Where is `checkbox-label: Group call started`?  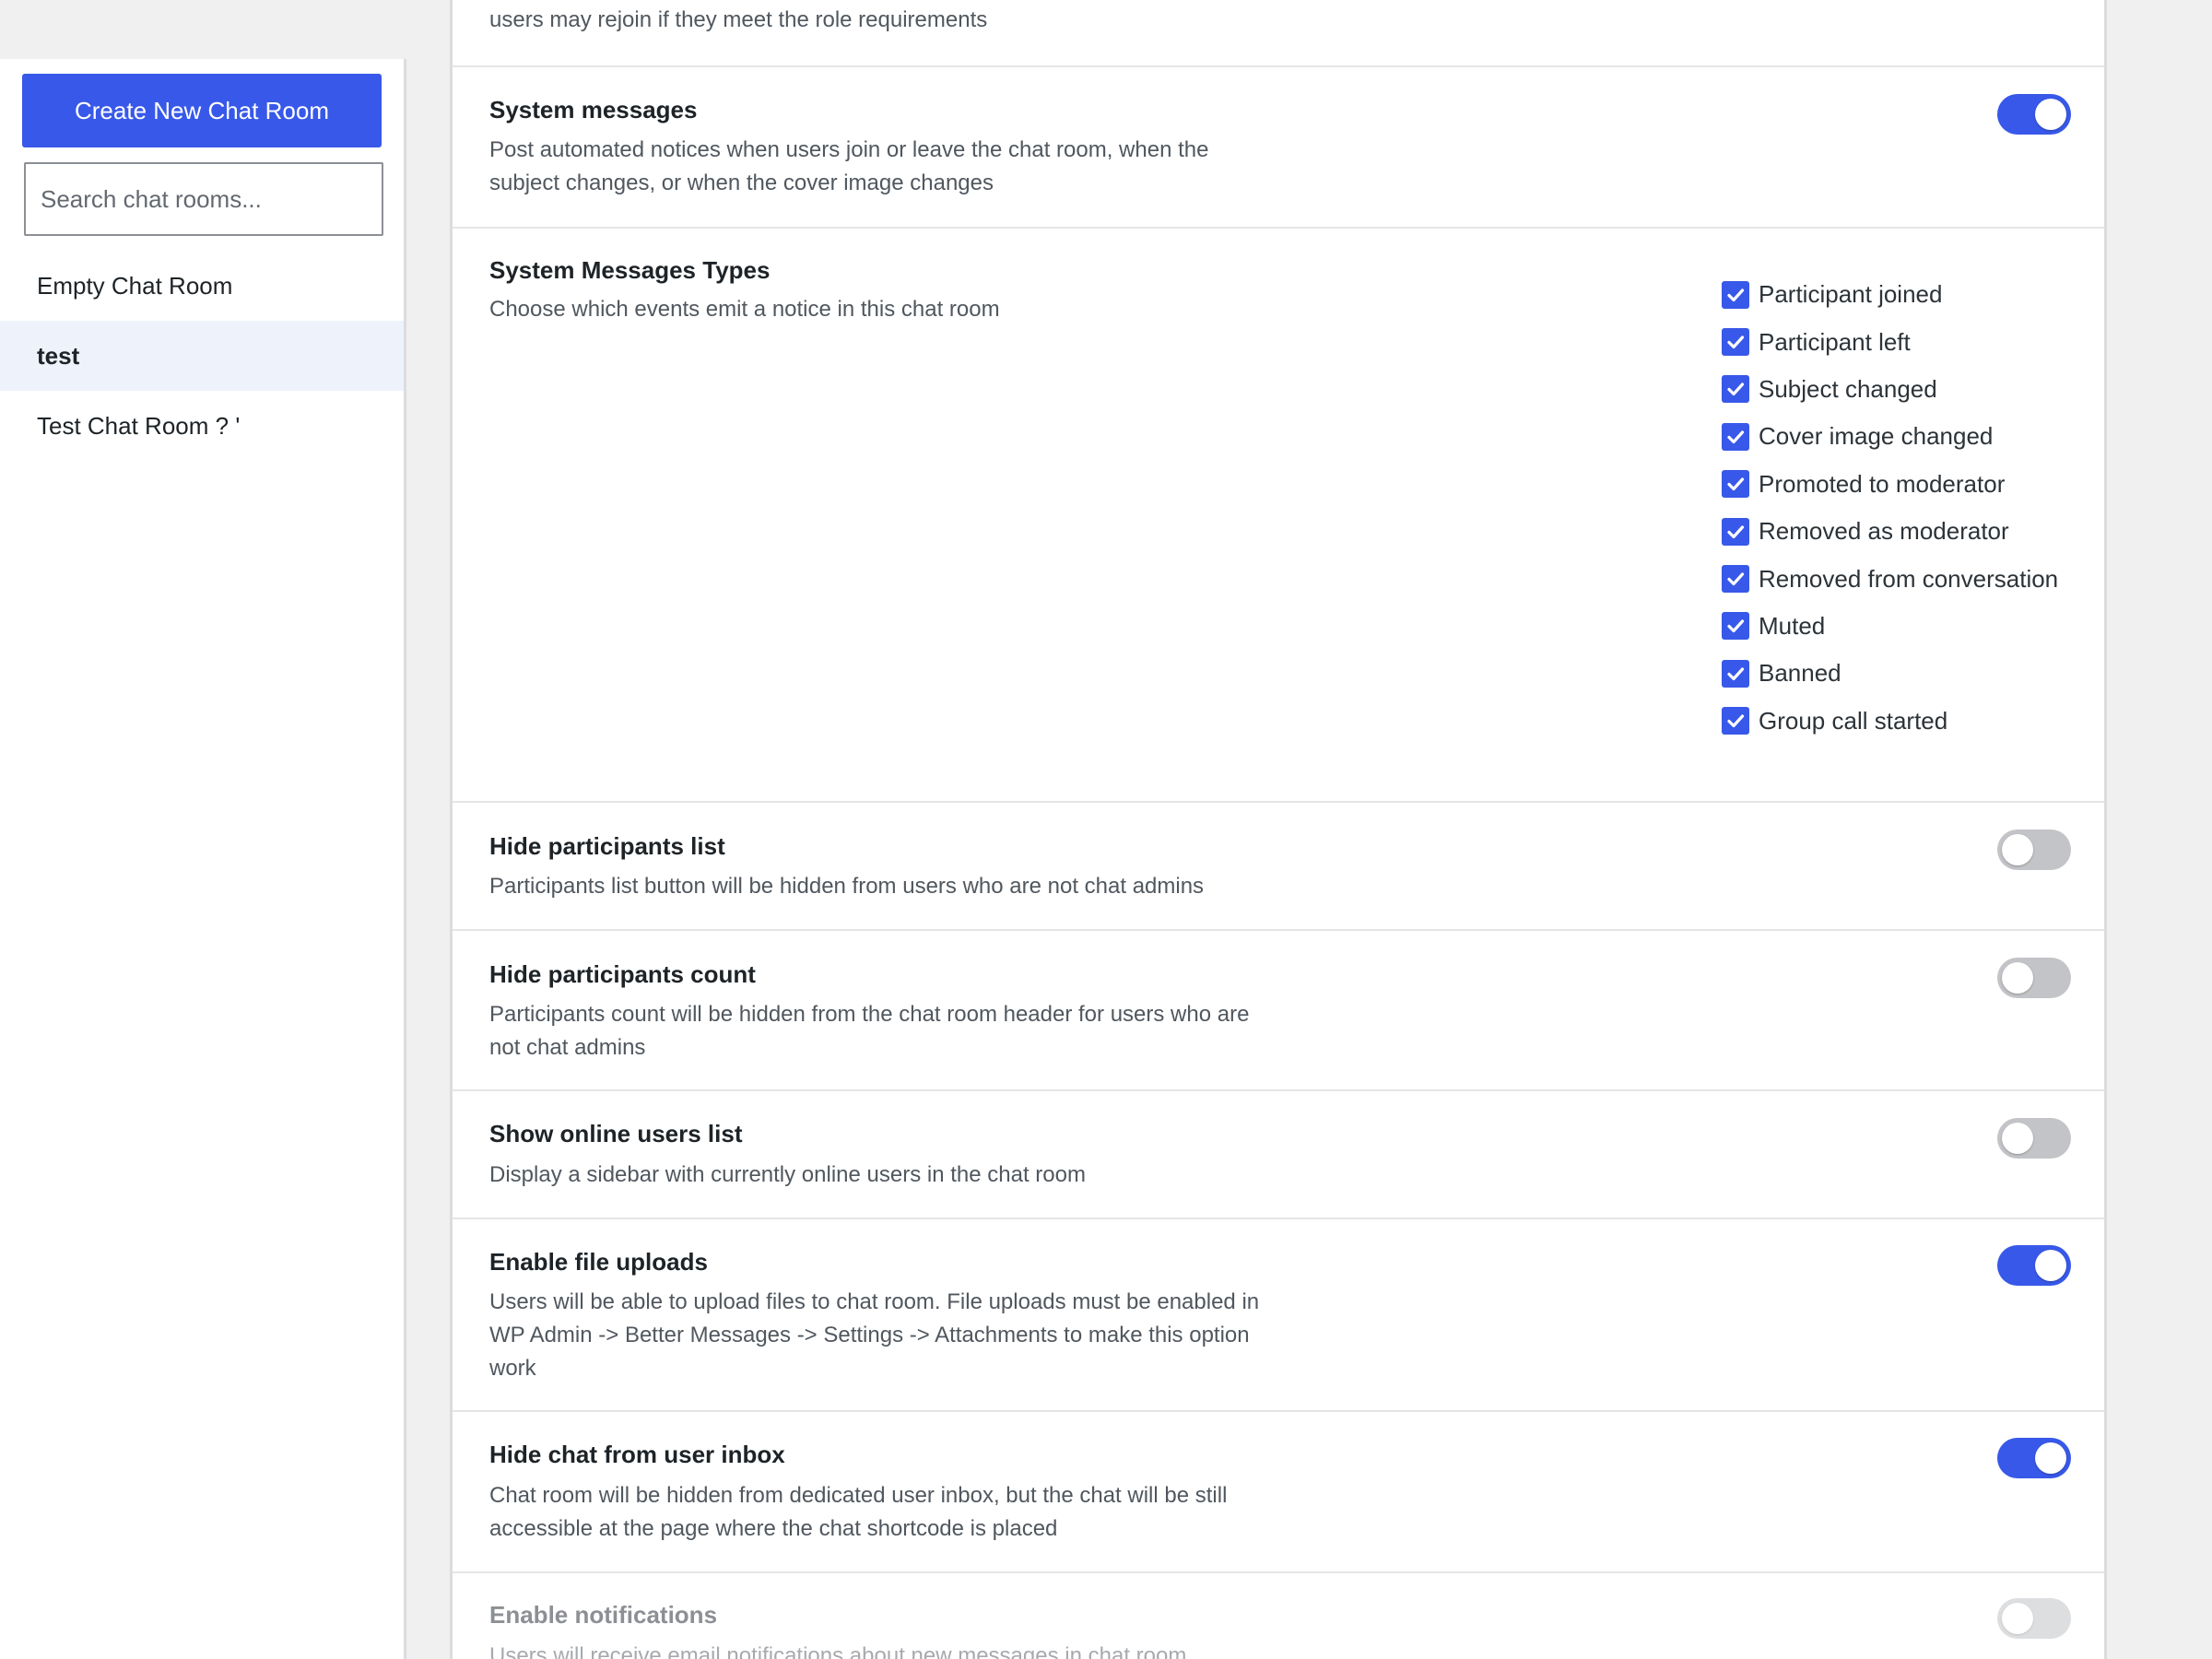
checkbox-label: Group call started is located at coordinates (1853, 720).